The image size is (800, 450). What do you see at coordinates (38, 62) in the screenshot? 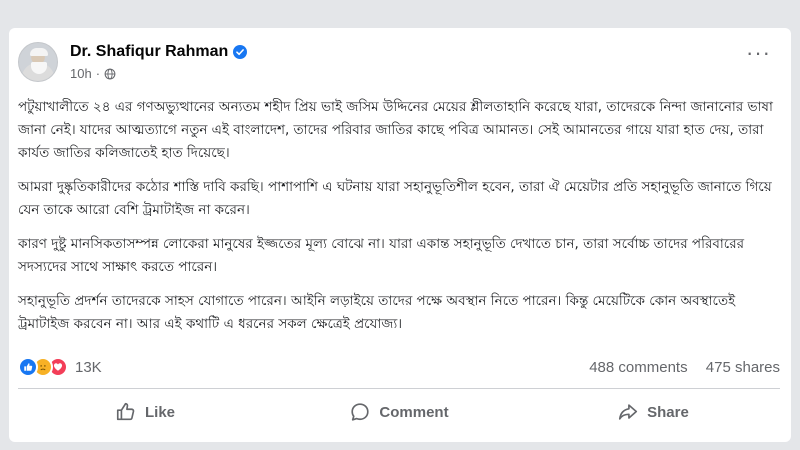
I see `avatar` at bounding box center [38, 62].